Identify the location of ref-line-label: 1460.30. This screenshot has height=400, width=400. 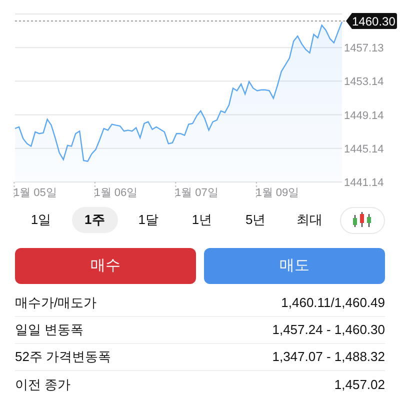
(374, 21).